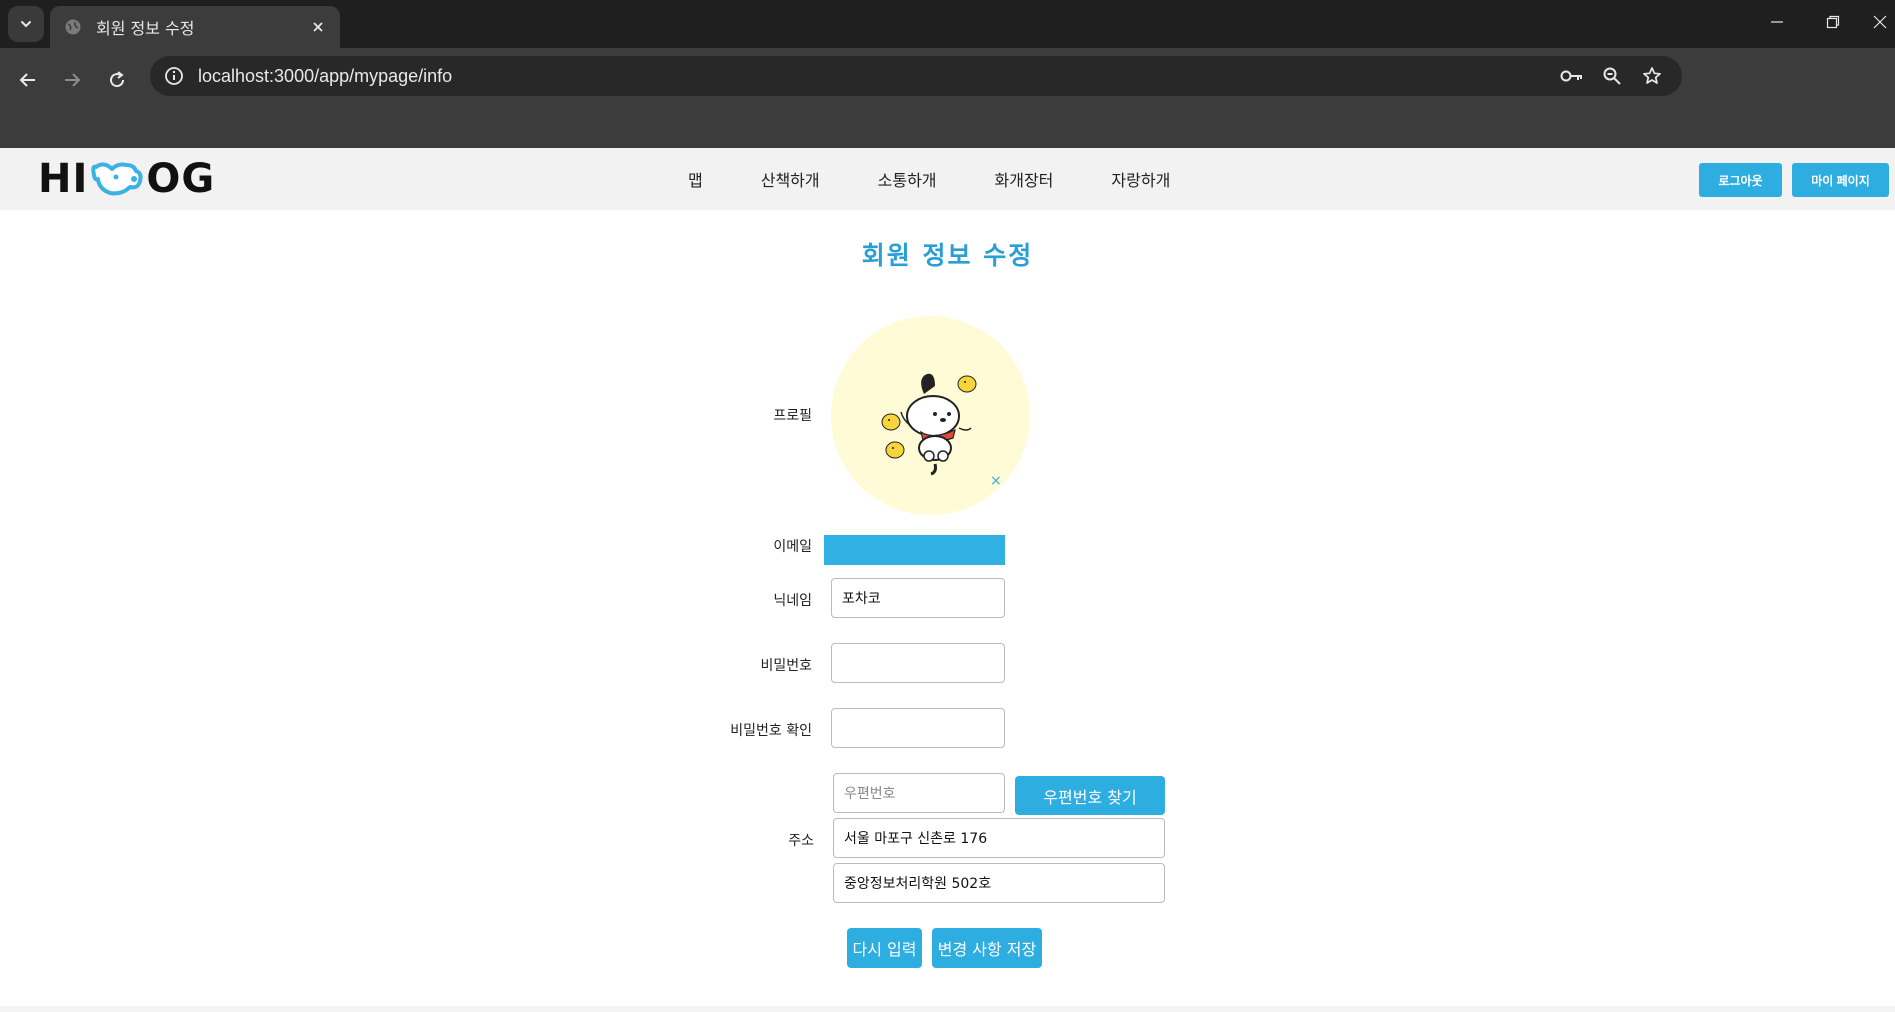 The width and height of the screenshot is (1895, 1012). I want to click on address-bar: localhost:3000/app/mypage/info, so click(916, 76).